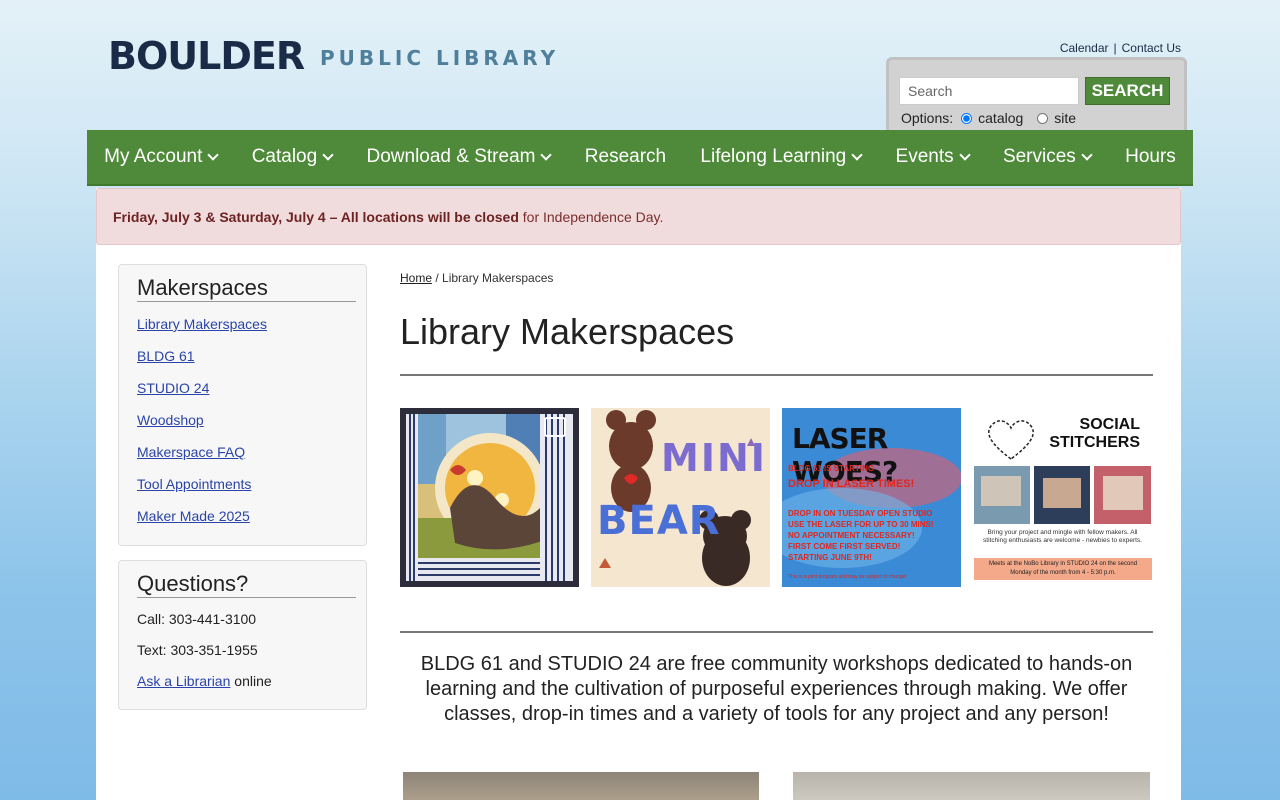 Image resolution: width=1280 pixels, height=800 pixels. I want to click on instagram-tile-mini-bear: MINI BEAR, so click(680, 497).